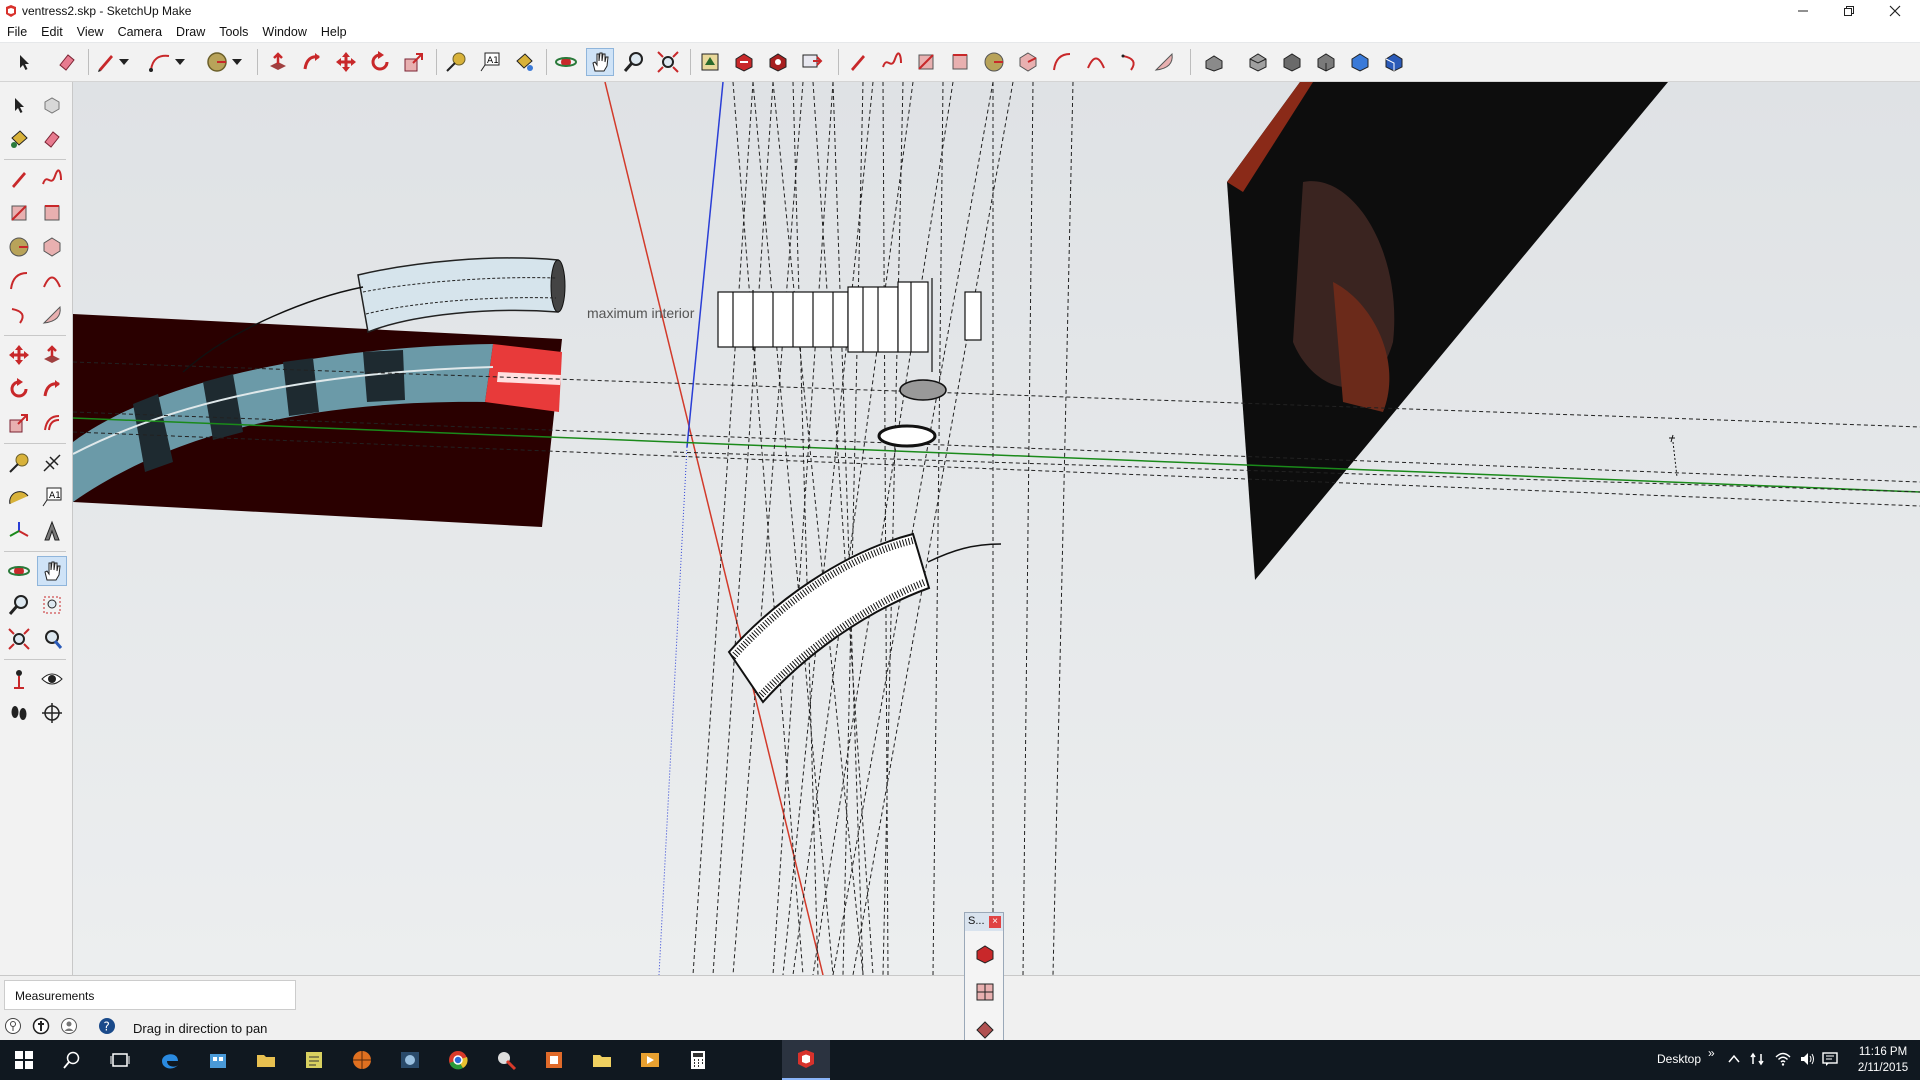 The height and width of the screenshot is (1080, 1920). What do you see at coordinates (1734, 1059) in the screenshot?
I see `chevron-up-icon` at bounding box center [1734, 1059].